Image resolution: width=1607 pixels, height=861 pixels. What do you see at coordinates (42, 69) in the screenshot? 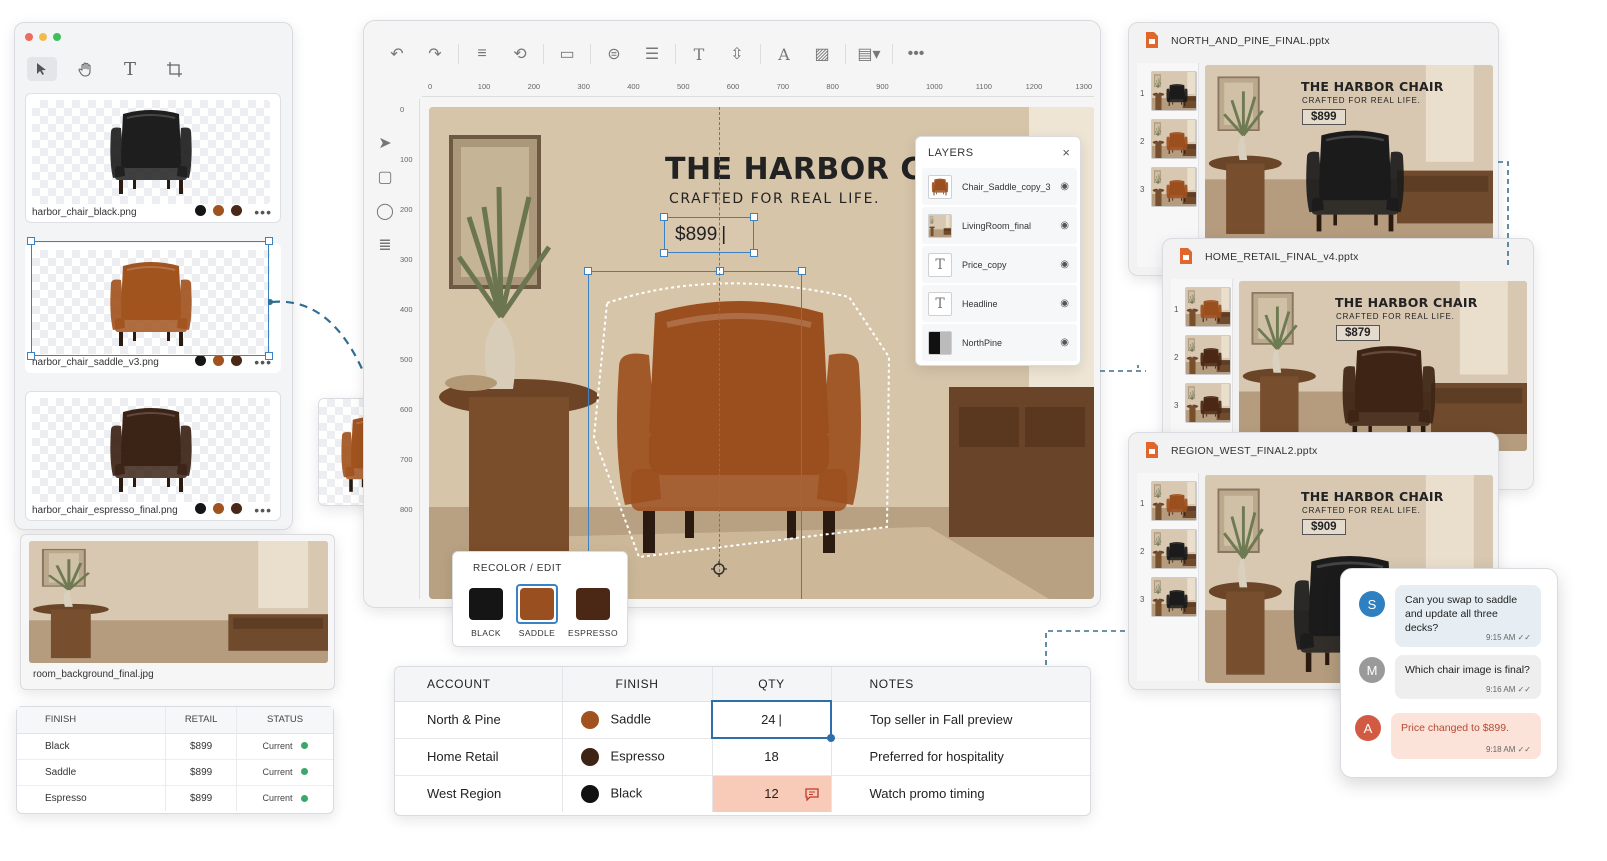
I see `select-tool-icon` at bounding box center [42, 69].